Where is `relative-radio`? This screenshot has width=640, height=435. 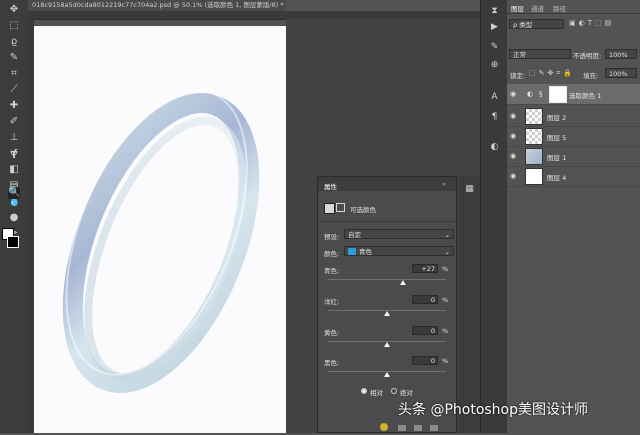
relative-radio is located at coordinates (364, 391).